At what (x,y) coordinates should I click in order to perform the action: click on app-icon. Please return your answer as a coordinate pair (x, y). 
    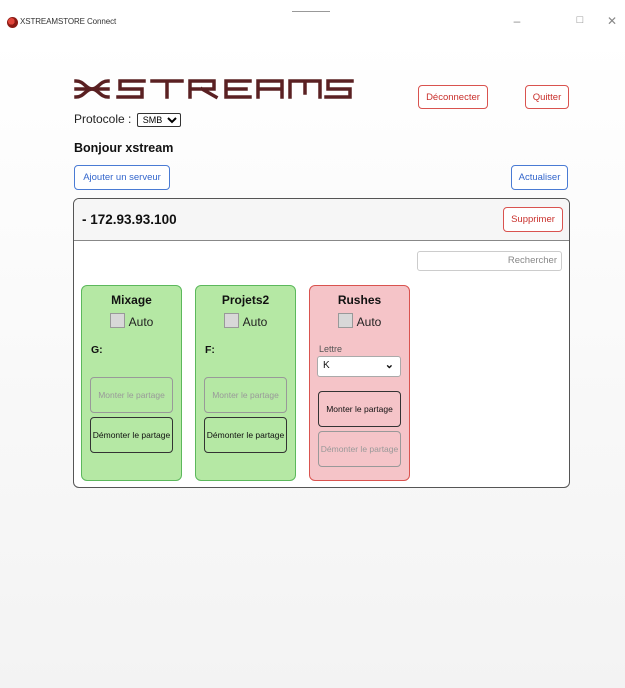
    Looking at the image, I should click on (12, 22).